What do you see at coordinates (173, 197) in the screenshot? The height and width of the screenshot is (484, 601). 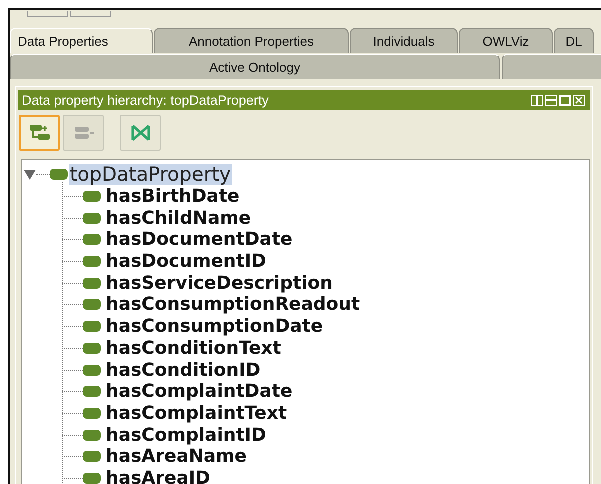 I see `tree-item: hasBirthDate` at bounding box center [173, 197].